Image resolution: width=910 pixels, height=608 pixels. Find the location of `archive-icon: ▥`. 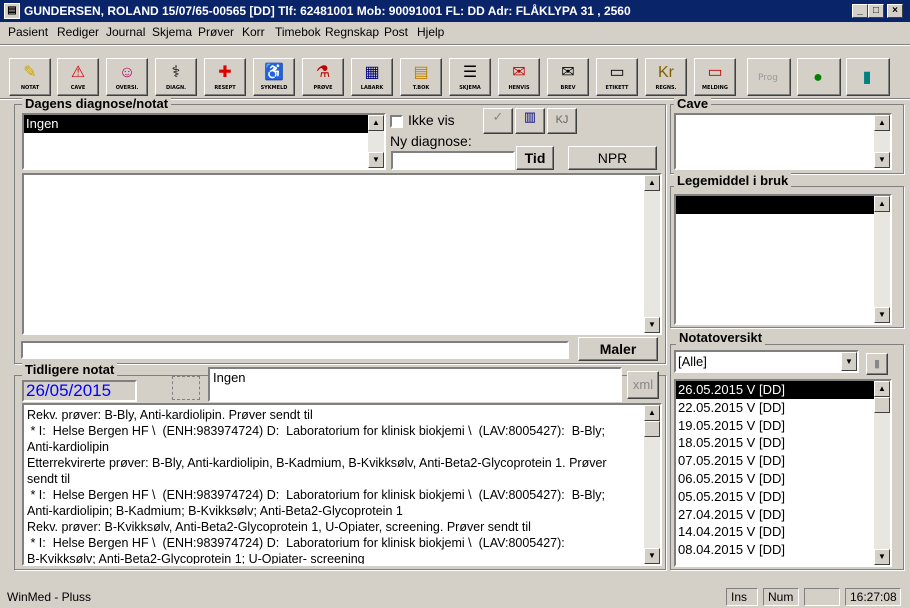

archive-icon: ▥ is located at coordinates (530, 116).